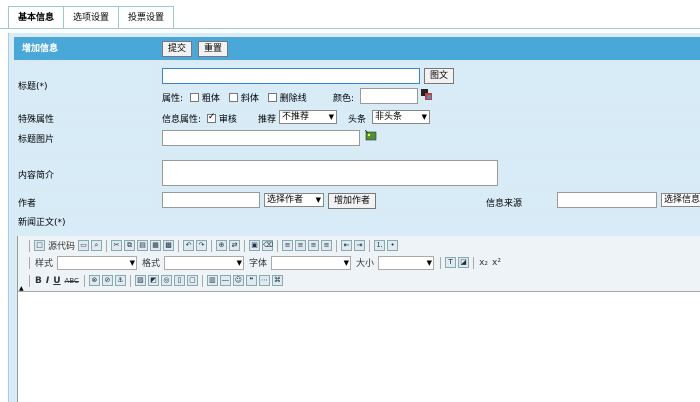  What do you see at coordinates (72, 281) in the screenshot?
I see `strike-button: ABC` at bounding box center [72, 281].